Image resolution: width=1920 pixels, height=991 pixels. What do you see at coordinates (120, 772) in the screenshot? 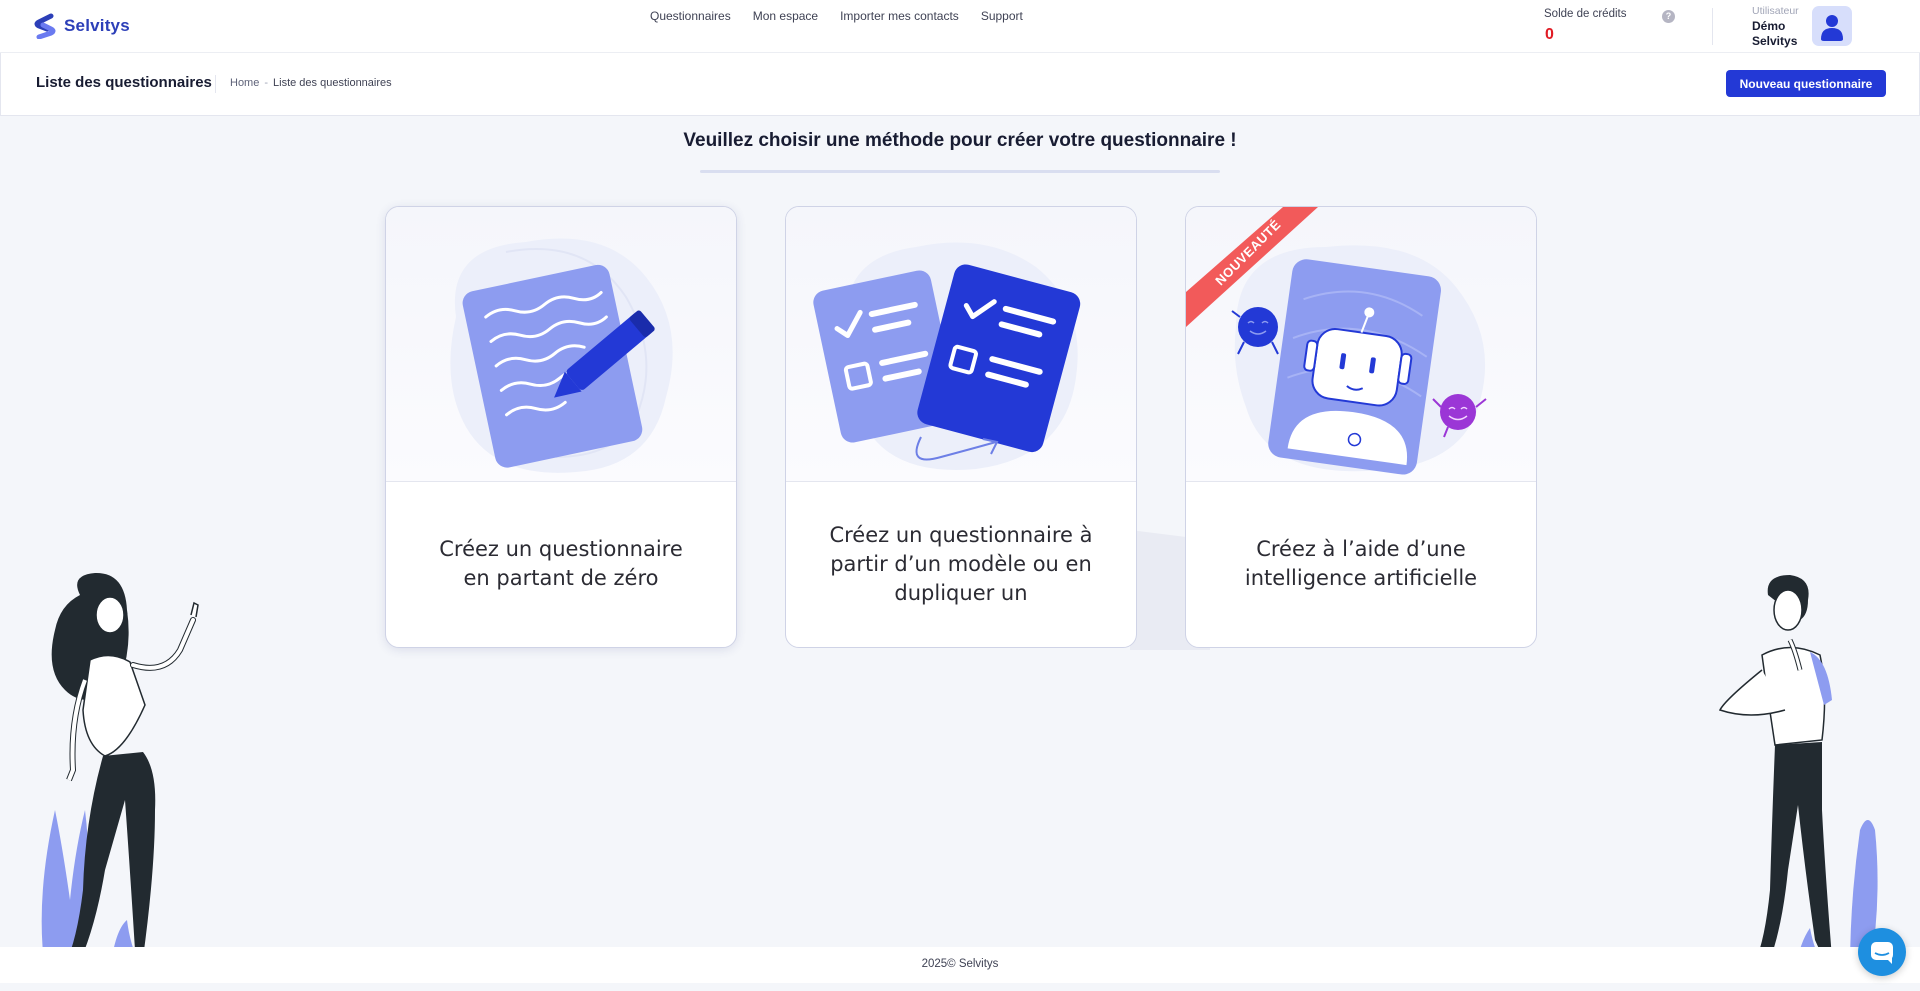
I see `woman-illustration` at bounding box center [120, 772].